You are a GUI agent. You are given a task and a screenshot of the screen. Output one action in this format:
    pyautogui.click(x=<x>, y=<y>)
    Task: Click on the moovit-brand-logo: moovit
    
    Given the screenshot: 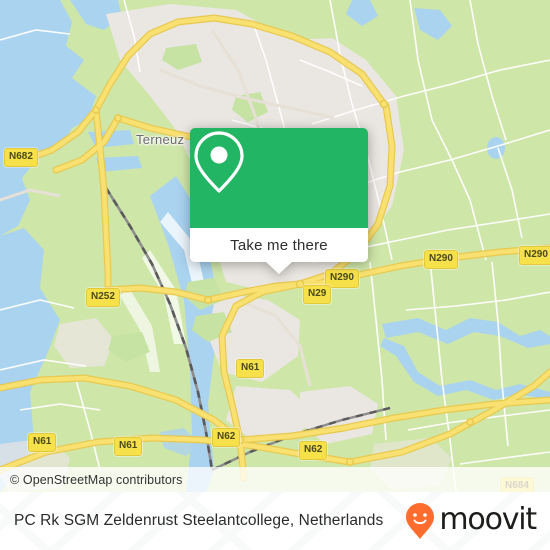 What is the action you would take?
    pyautogui.click(x=471, y=521)
    